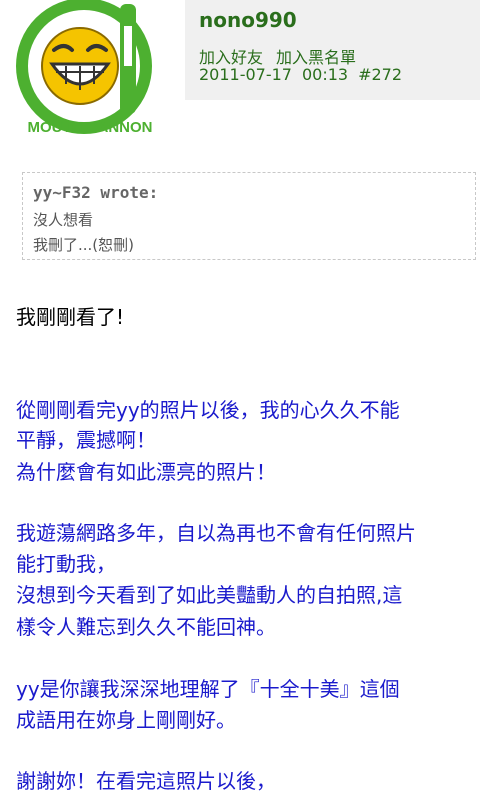 This screenshot has height=800, width=480. I want to click on post-meta: 2011-07-17 00:13 #272, so click(305, 74).